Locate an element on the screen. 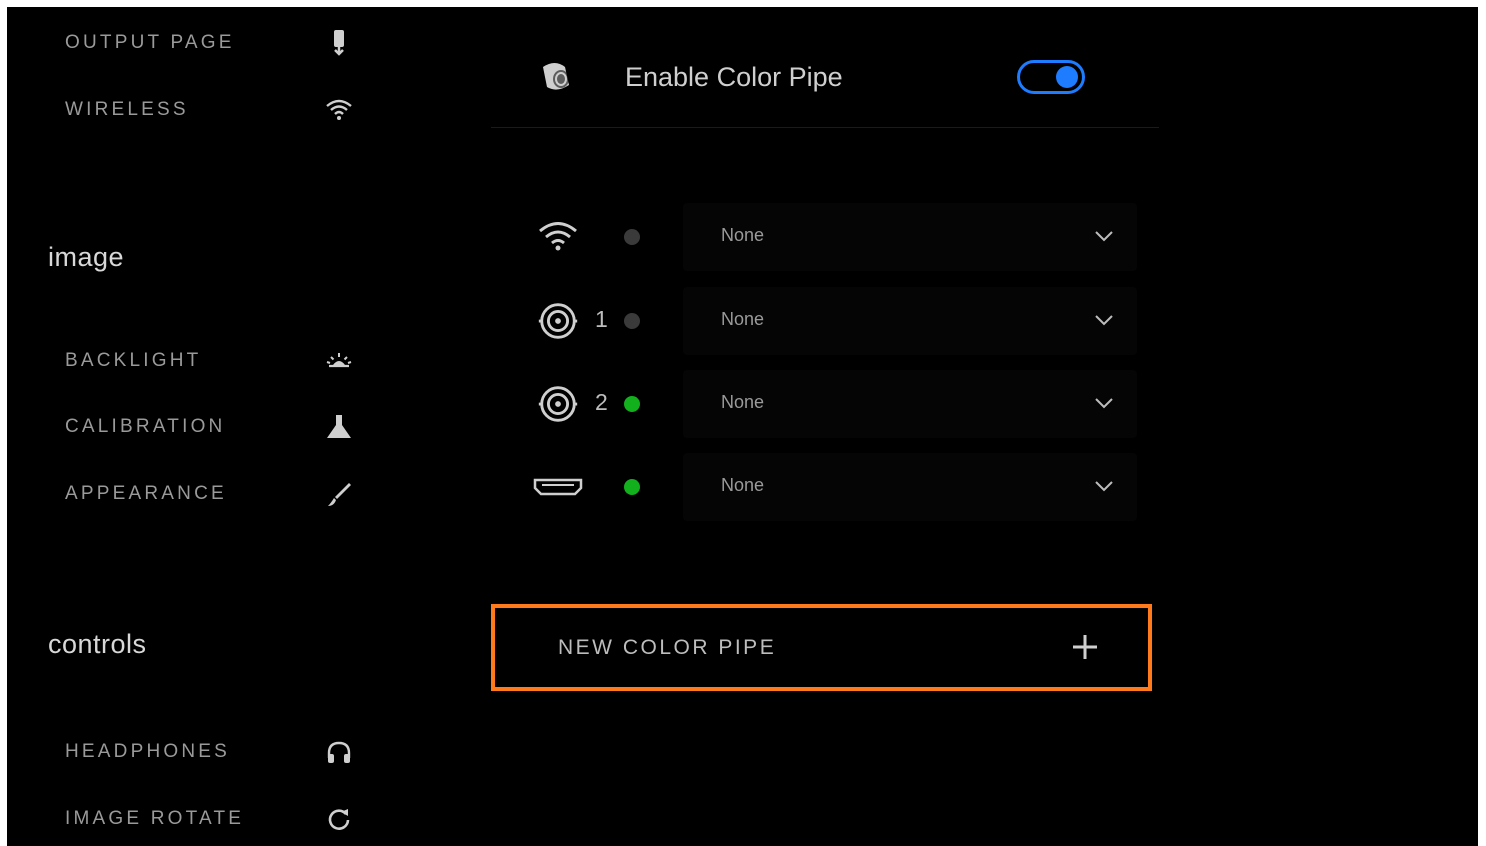 The width and height of the screenshot is (1486, 846). sidebar-item-label: WIRELESS is located at coordinates (127, 109).